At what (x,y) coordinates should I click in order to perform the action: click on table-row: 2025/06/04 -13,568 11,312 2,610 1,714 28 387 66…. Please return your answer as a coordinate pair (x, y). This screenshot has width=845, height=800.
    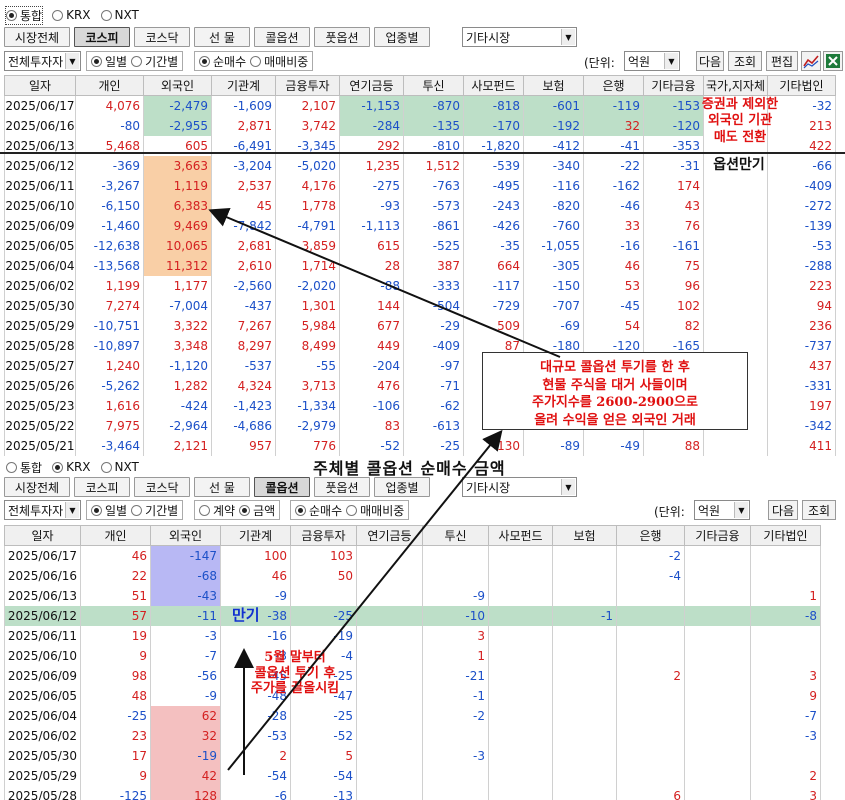
    Looking at the image, I should click on (420, 265).